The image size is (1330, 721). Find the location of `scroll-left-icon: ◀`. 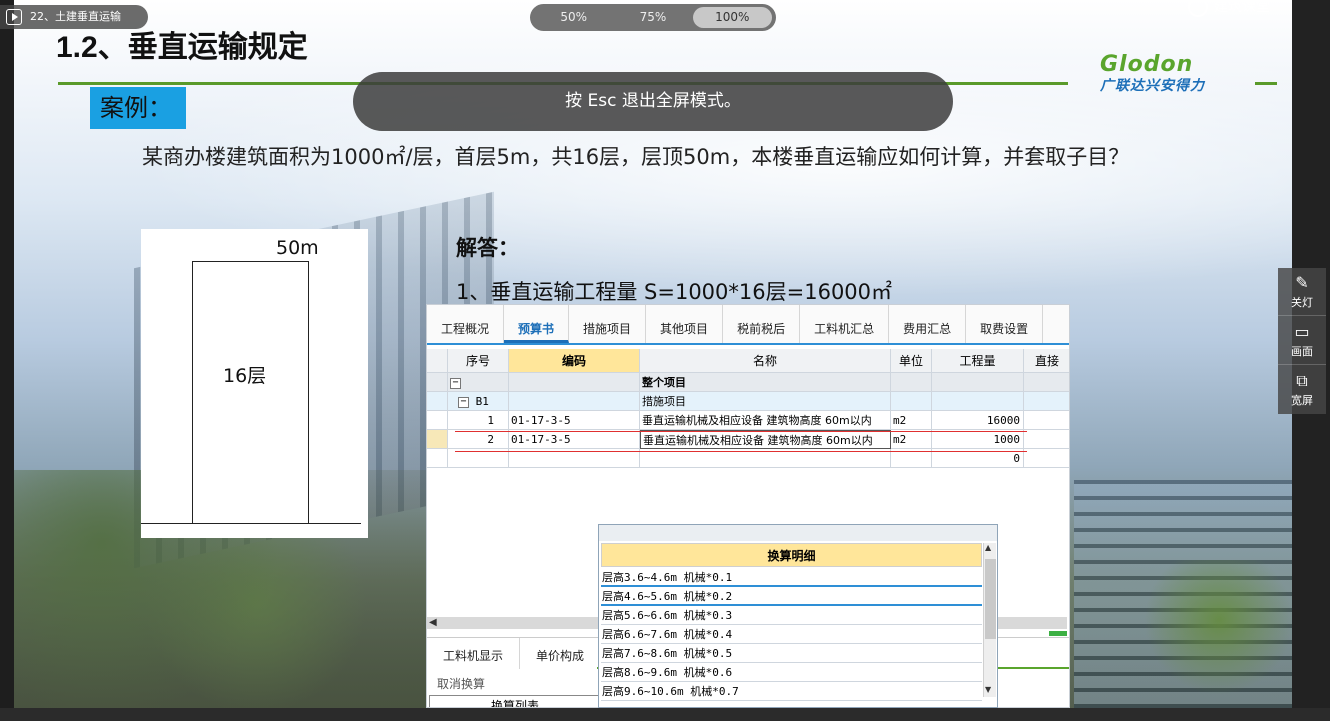

scroll-left-icon: ◀ is located at coordinates (433, 622).